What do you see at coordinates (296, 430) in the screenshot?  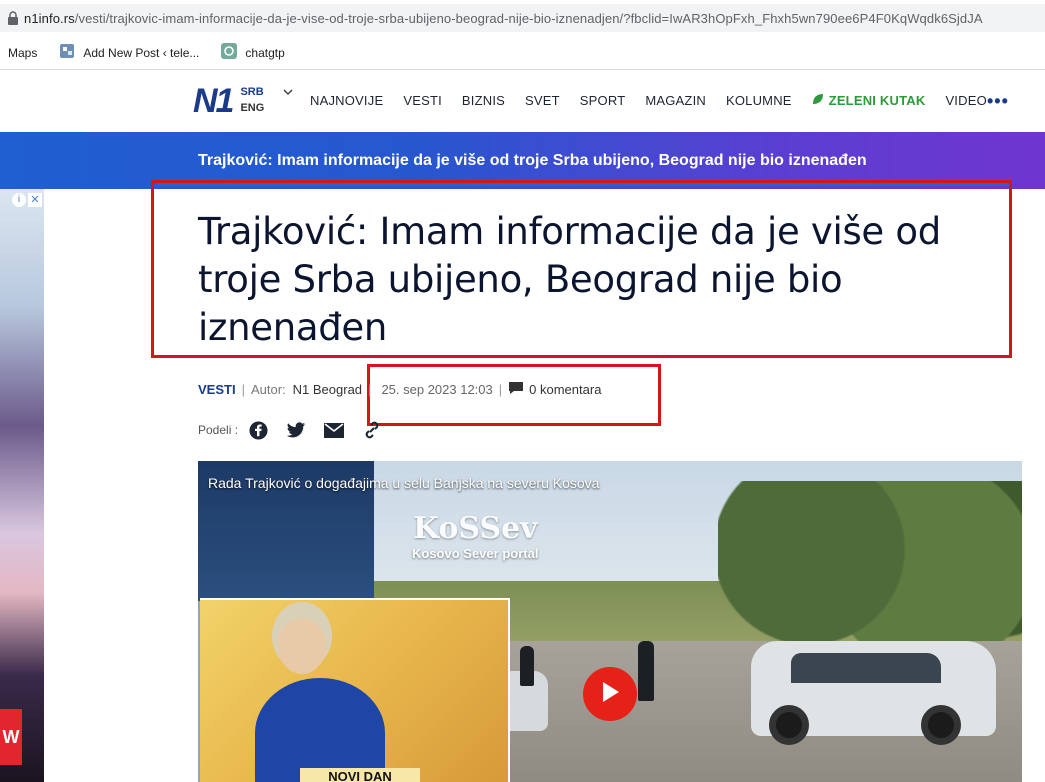 I see `twitter-icon` at bounding box center [296, 430].